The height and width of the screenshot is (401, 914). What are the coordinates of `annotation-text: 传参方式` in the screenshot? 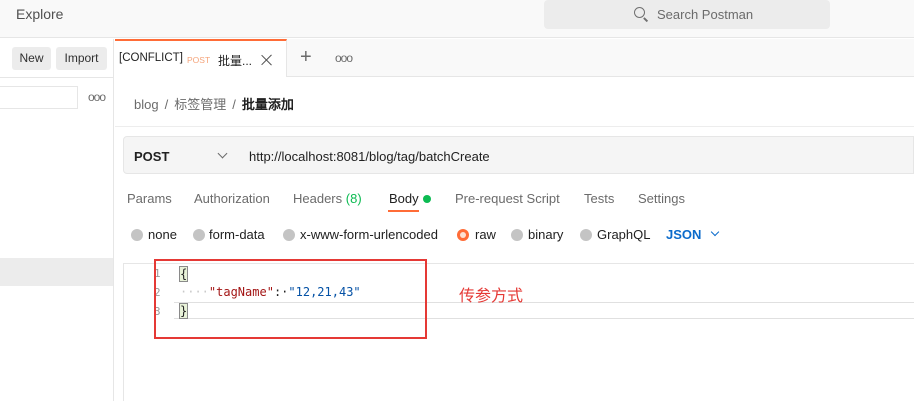 It's located at (491, 295).